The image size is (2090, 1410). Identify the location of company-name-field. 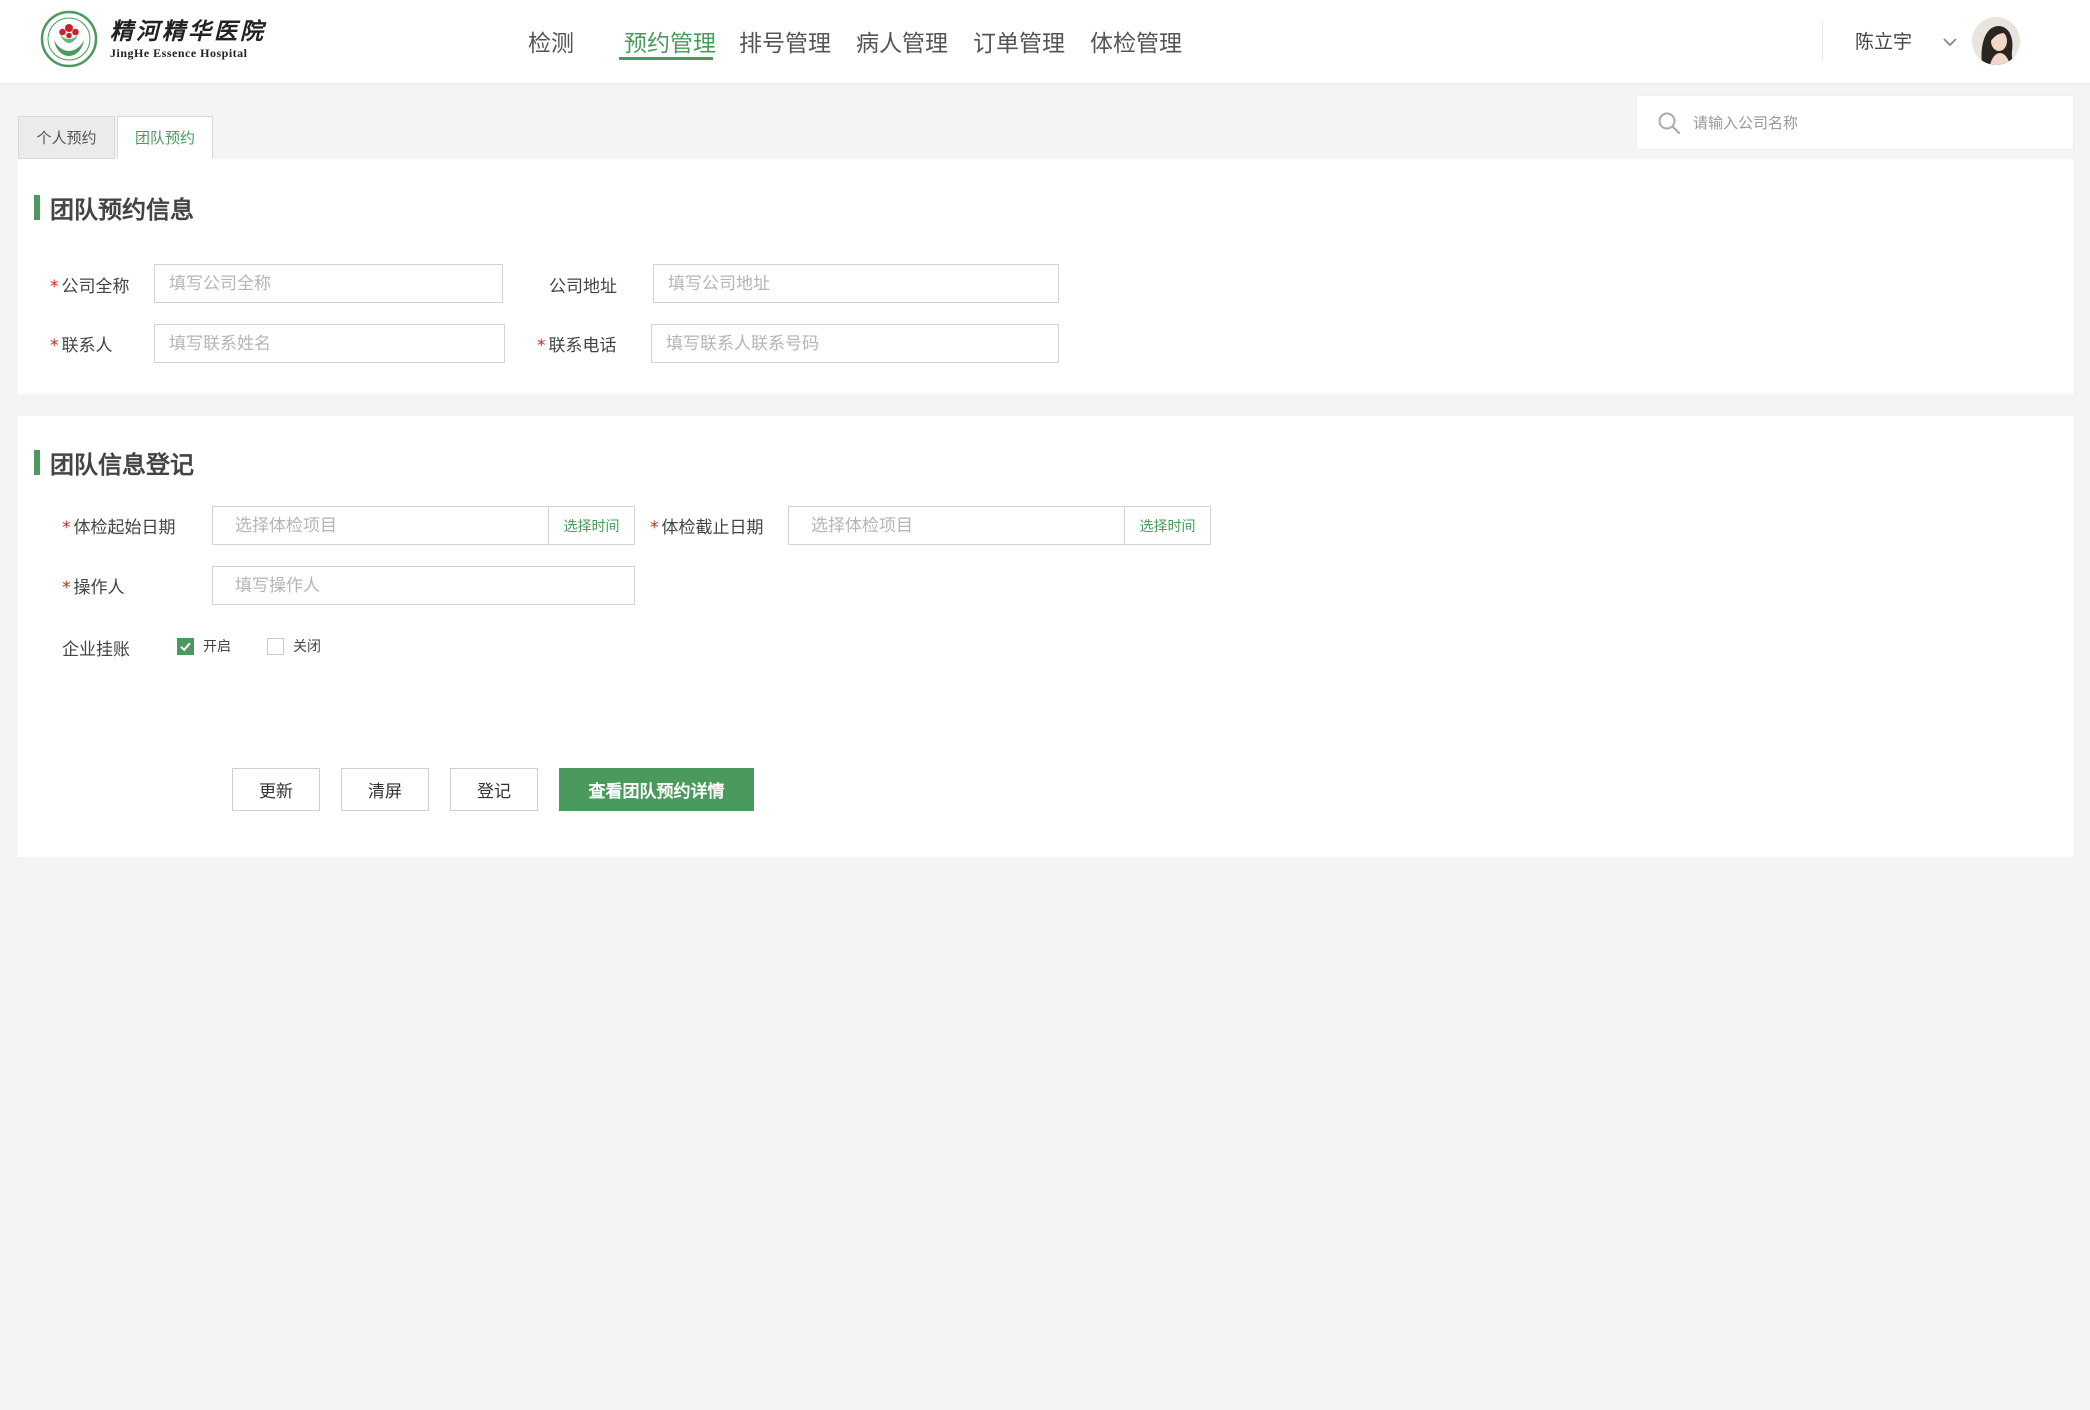
(328, 283).